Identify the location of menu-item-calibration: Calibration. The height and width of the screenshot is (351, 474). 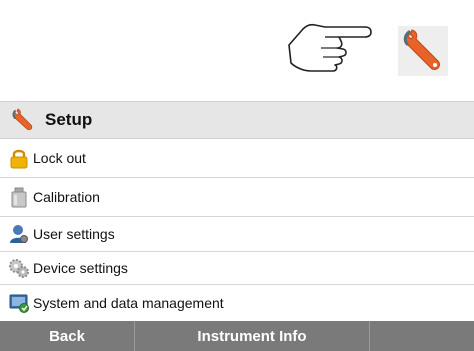
(237, 197).